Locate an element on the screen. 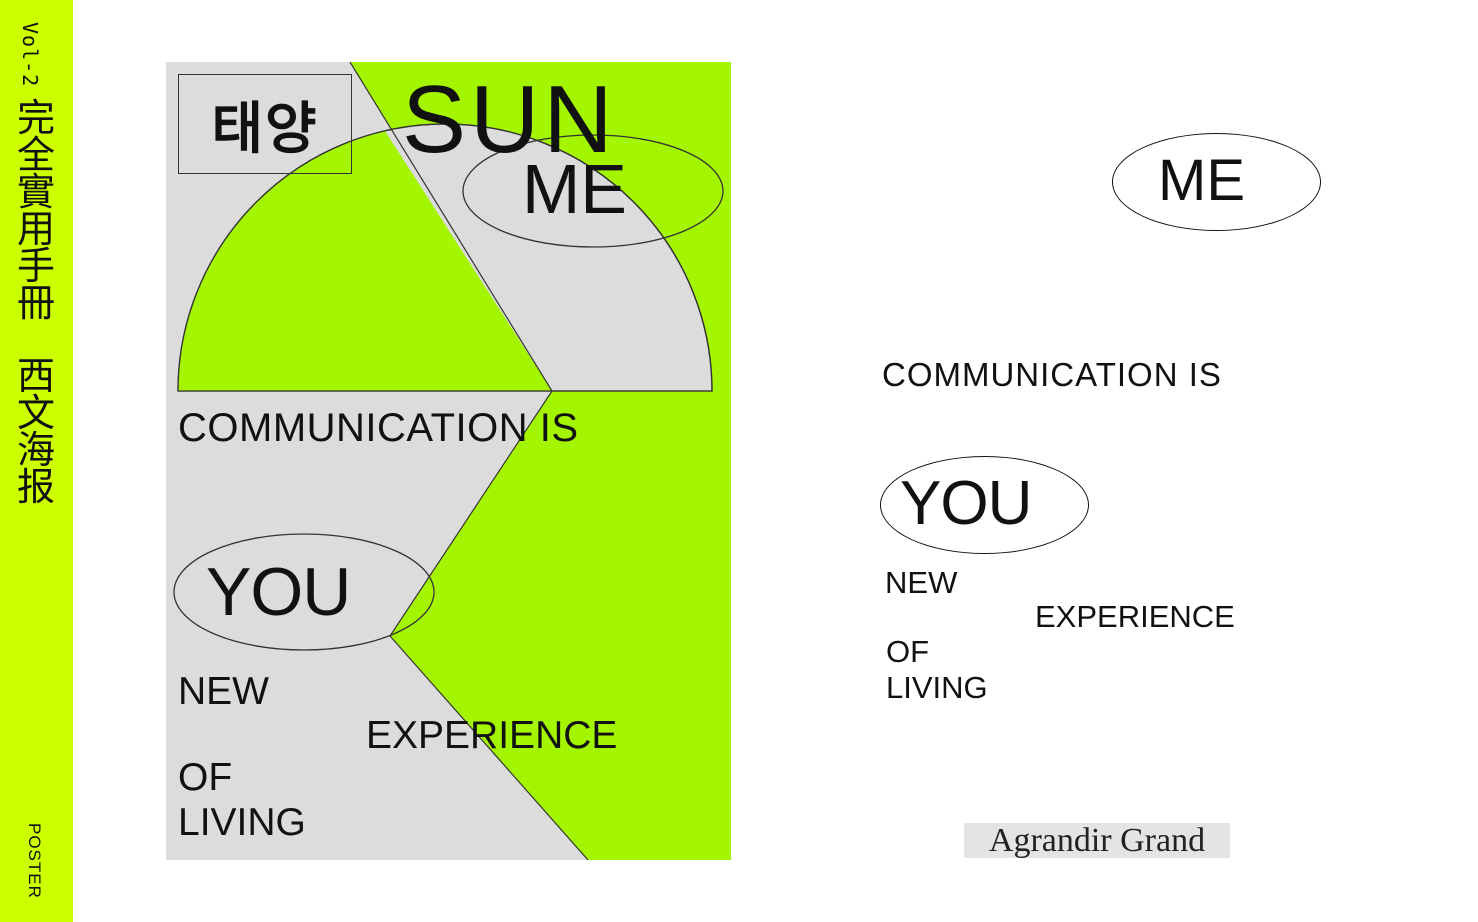  poster-label: POSTER is located at coordinates (34, 861).